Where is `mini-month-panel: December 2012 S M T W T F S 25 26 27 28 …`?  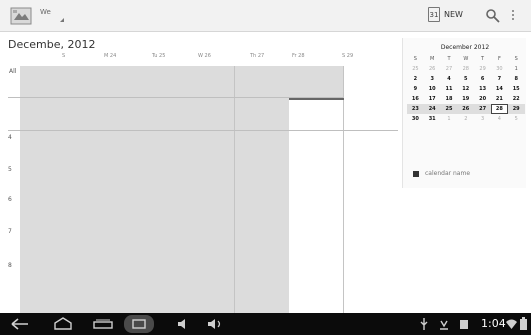 mini-month-panel: December 2012 S M T W T F S 25 26 27 28 … is located at coordinates (464, 113).